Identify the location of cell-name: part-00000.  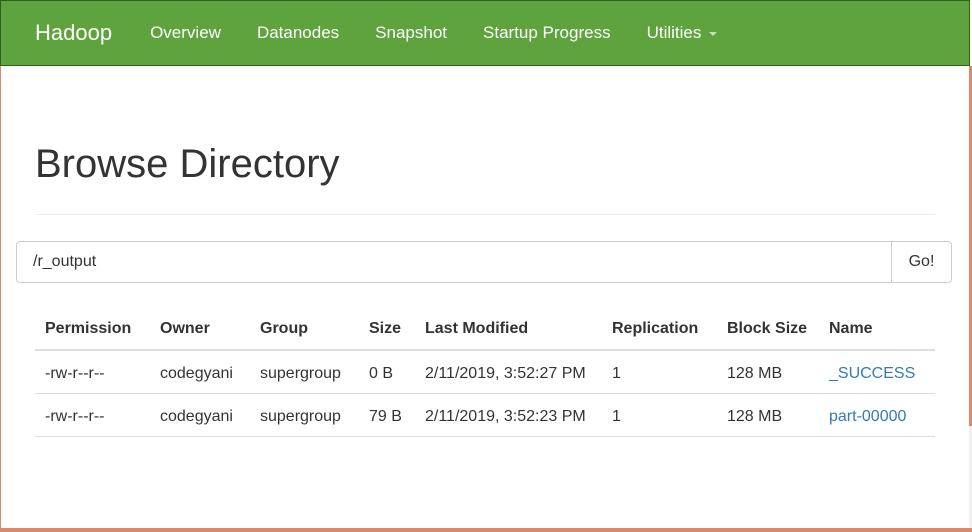
(877, 415).